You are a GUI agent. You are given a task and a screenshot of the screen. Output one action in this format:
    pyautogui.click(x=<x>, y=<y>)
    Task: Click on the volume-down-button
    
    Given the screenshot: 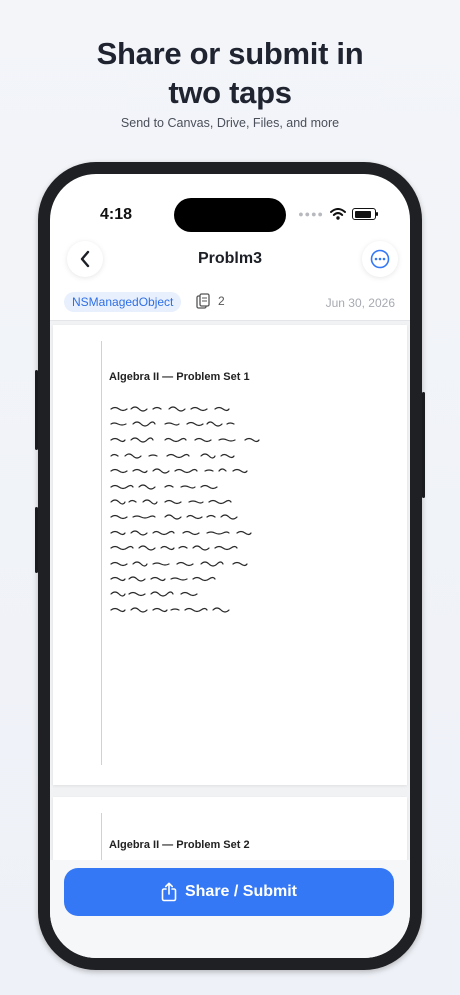 What is the action you would take?
    pyautogui.click(x=36, y=540)
    